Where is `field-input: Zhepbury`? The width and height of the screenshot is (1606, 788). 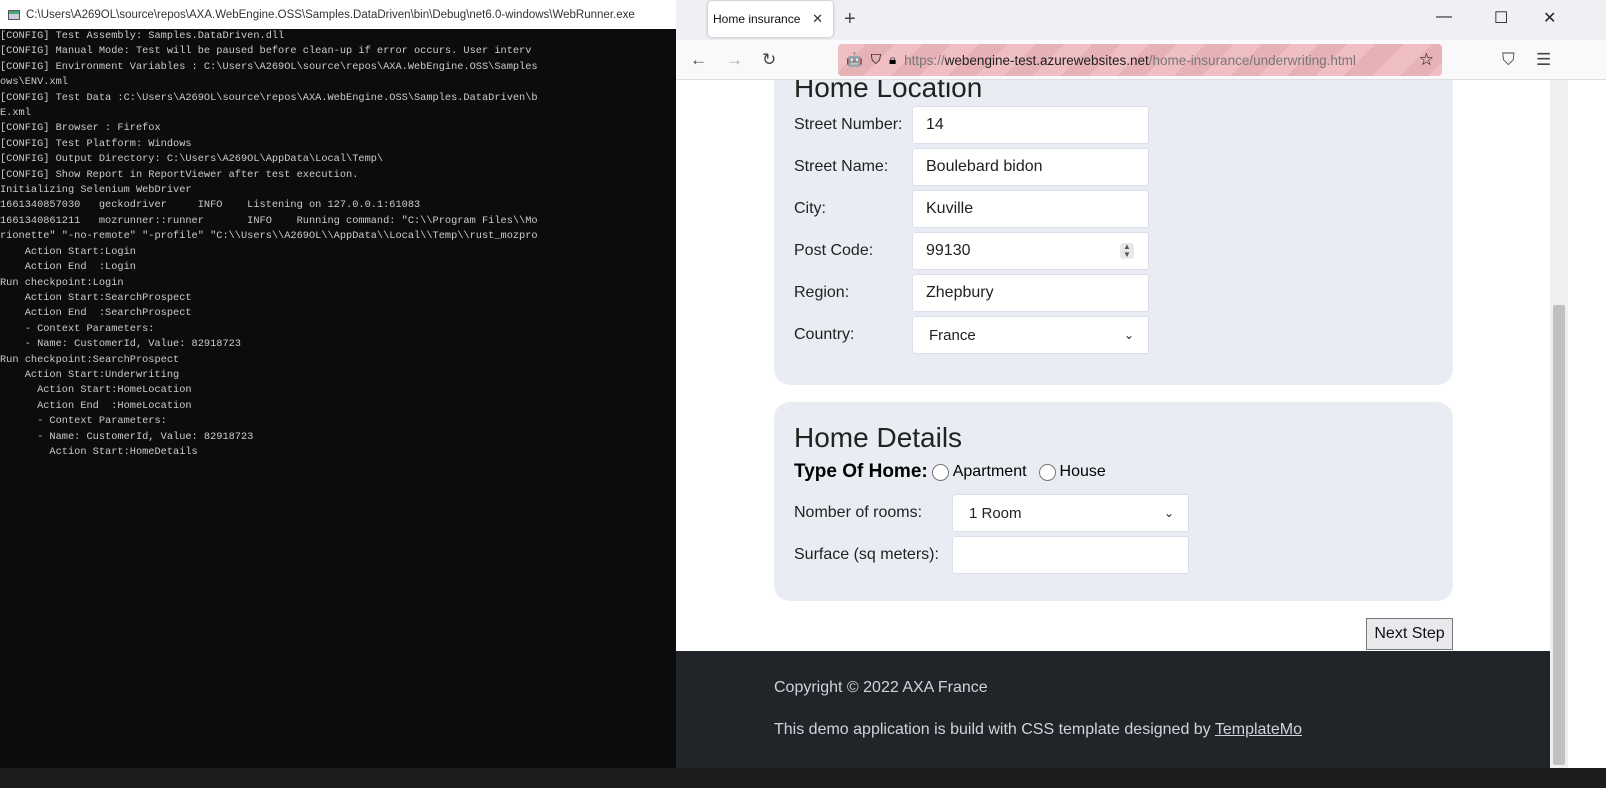
field-input: Zhepbury is located at coordinates (1030, 293).